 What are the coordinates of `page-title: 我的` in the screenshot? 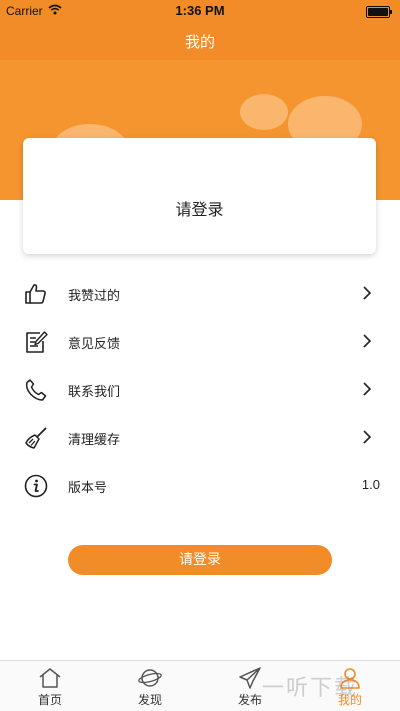 It's located at (199, 42).